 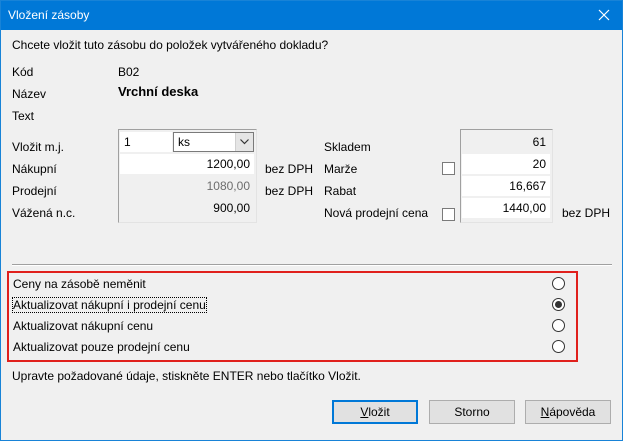 What do you see at coordinates (312, 265) in the screenshot?
I see `separator` at bounding box center [312, 265].